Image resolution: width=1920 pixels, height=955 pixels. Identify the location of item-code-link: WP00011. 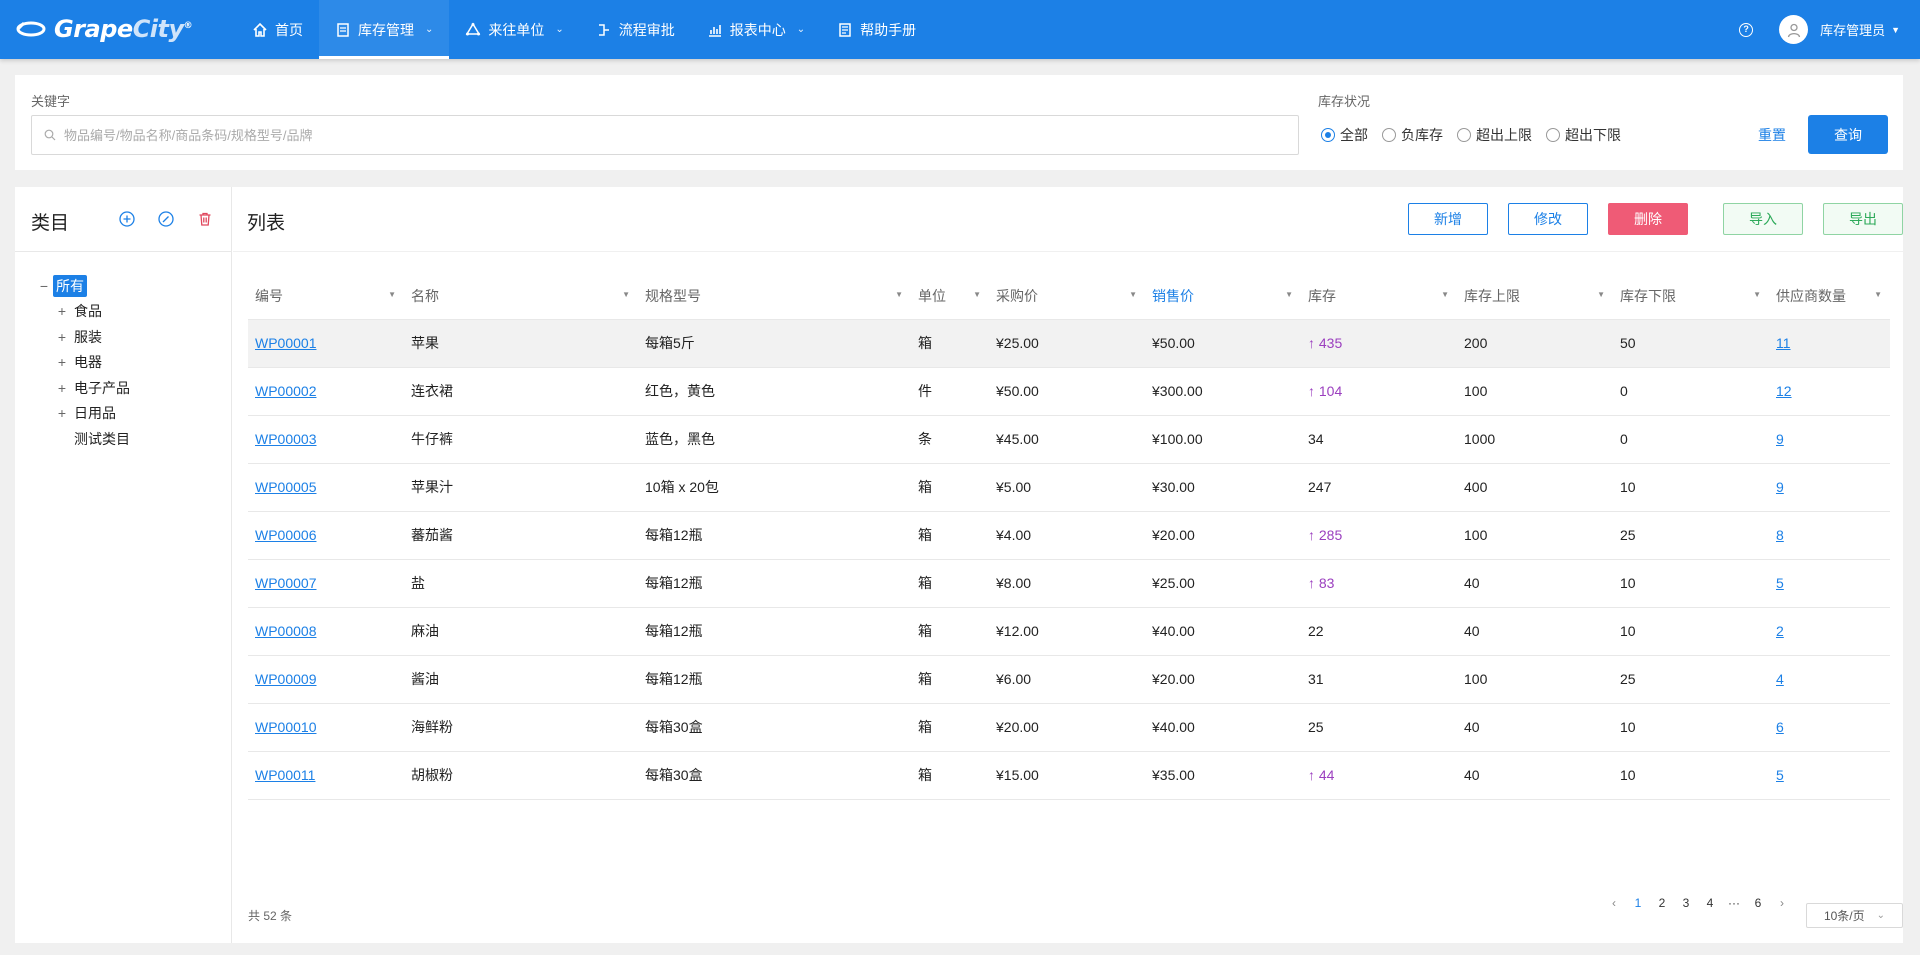
(285, 775).